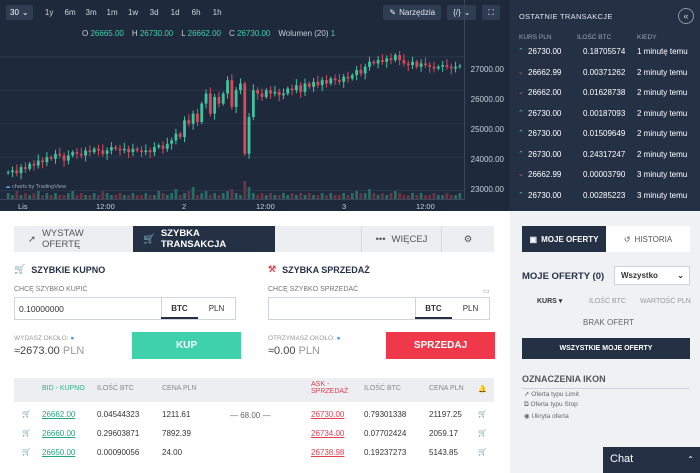  I want to click on buy-button: KUP, so click(186, 345).